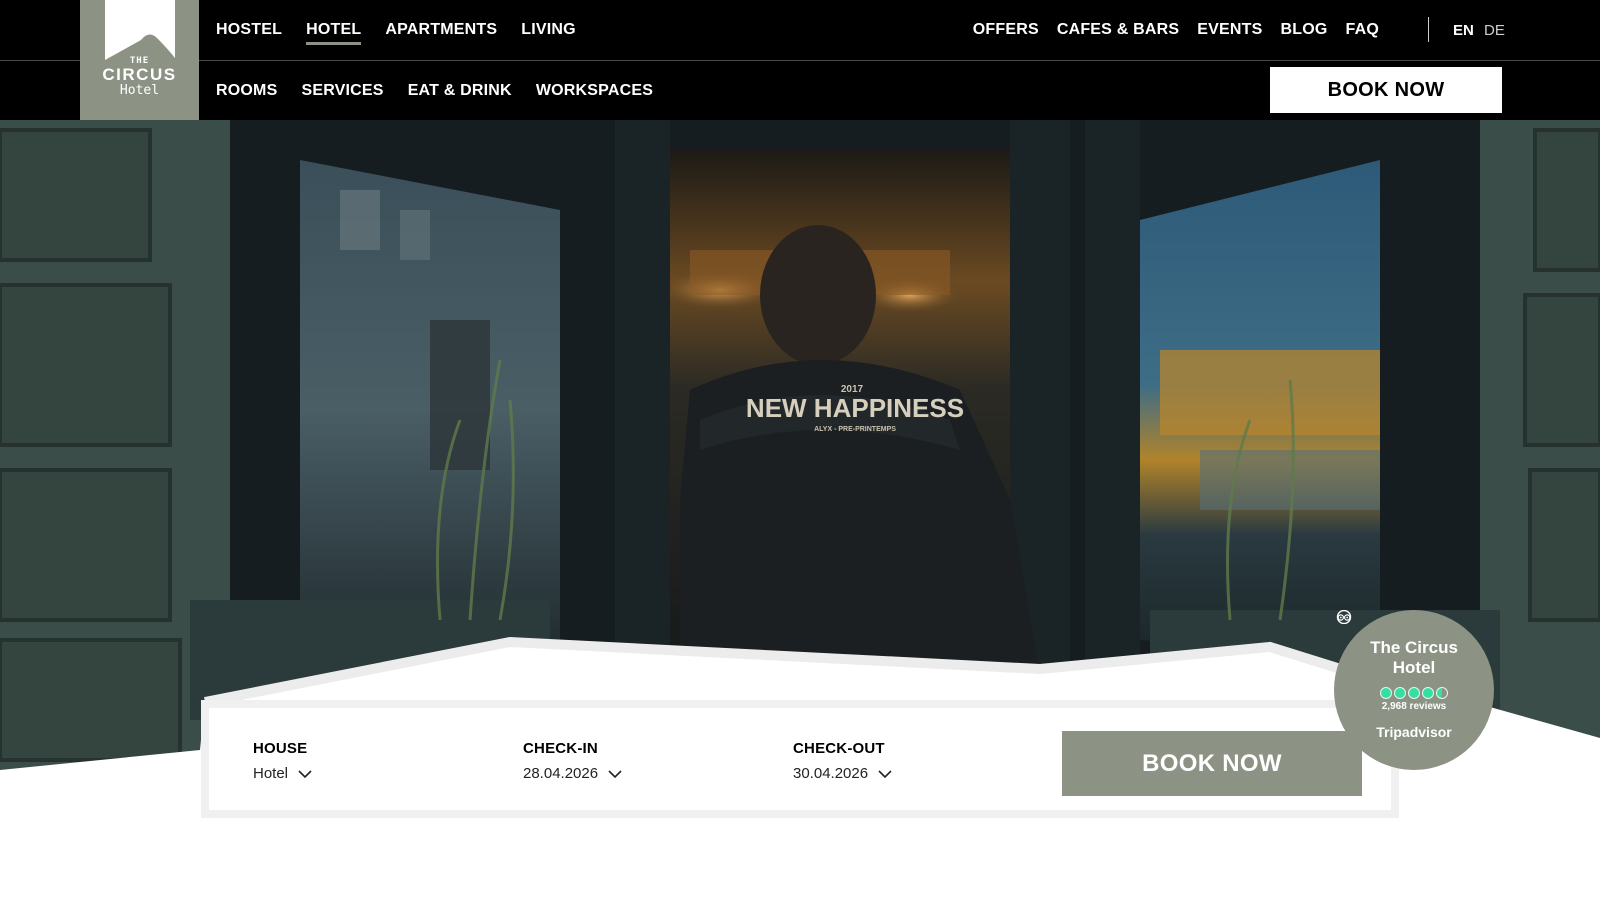  What do you see at coordinates (139, 30) in the screenshot?
I see `tent-flag-icon` at bounding box center [139, 30].